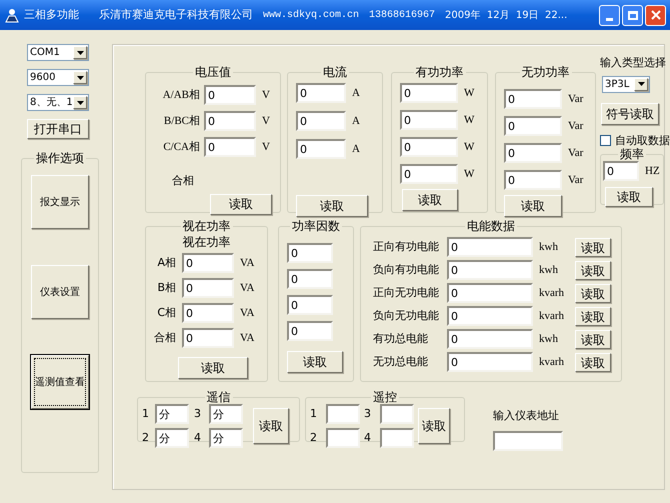 This screenshot has height=503, width=670. What do you see at coordinates (406, 316) in the screenshot?
I see `energy-label: 负向无功电能` at bounding box center [406, 316].